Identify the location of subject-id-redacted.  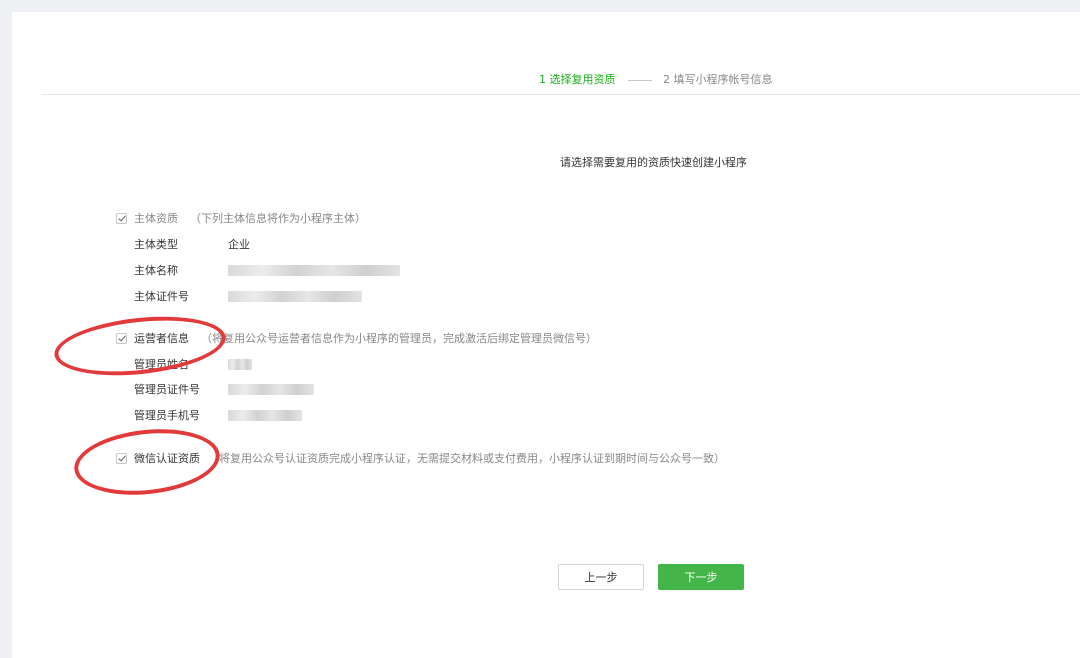
(295, 296).